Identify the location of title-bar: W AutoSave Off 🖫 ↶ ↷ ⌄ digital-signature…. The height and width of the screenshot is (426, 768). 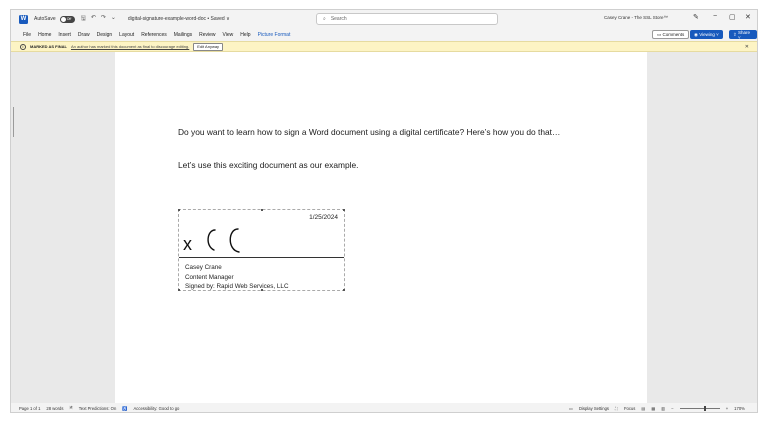
(384, 19).